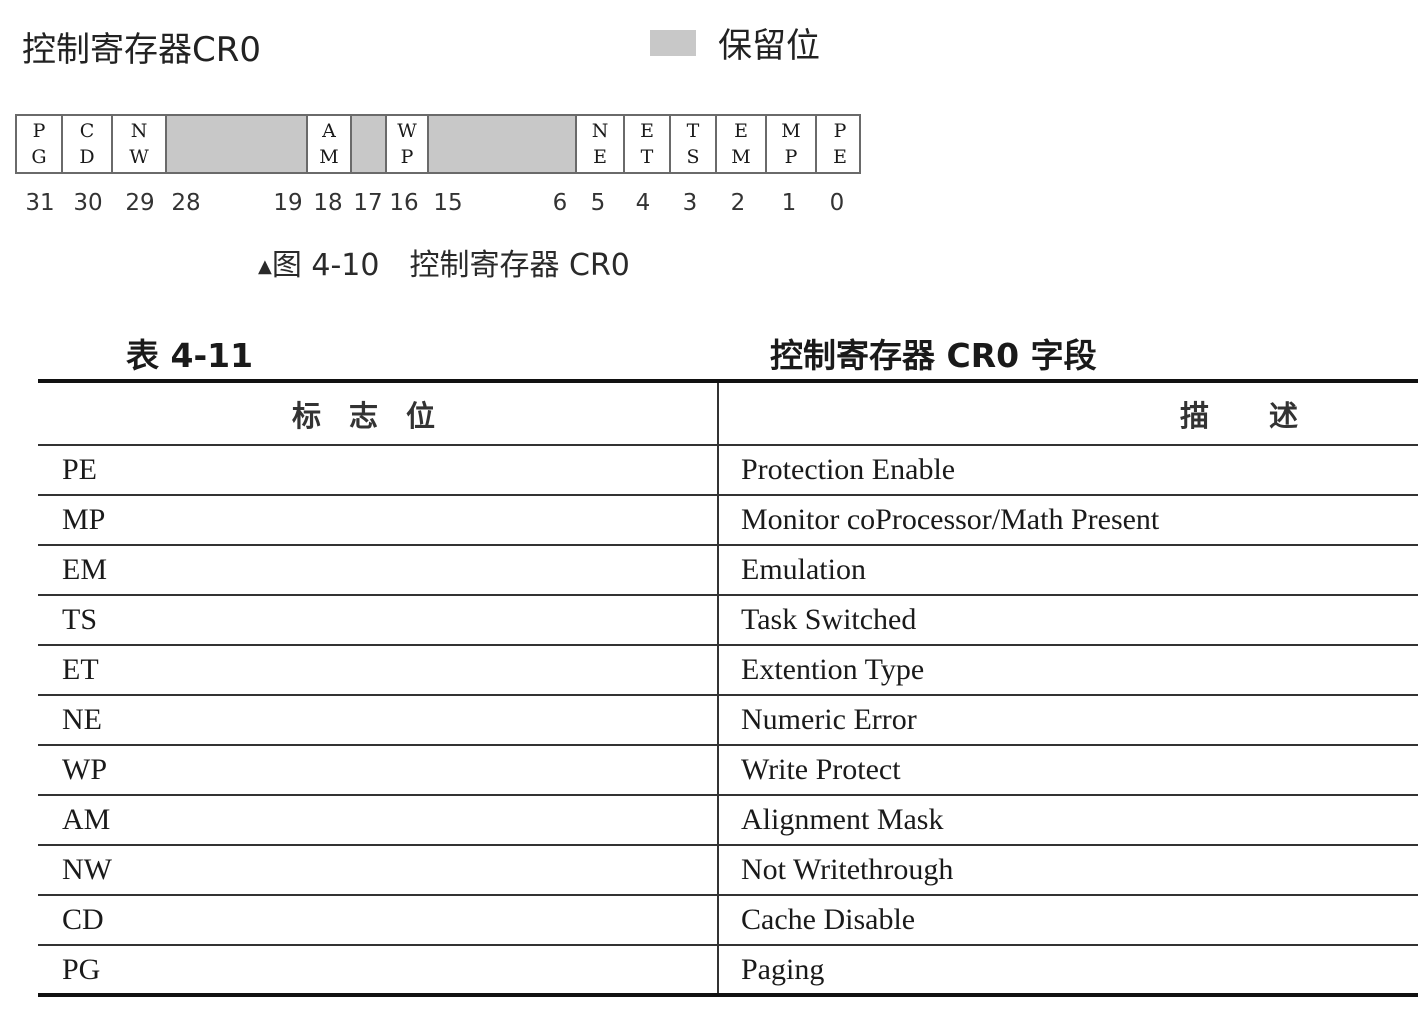 The height and width of the screenshot is (1028, 1418). I want to click on table-row: MP Monitor coProcessor/Math Present, so click(728, 520).